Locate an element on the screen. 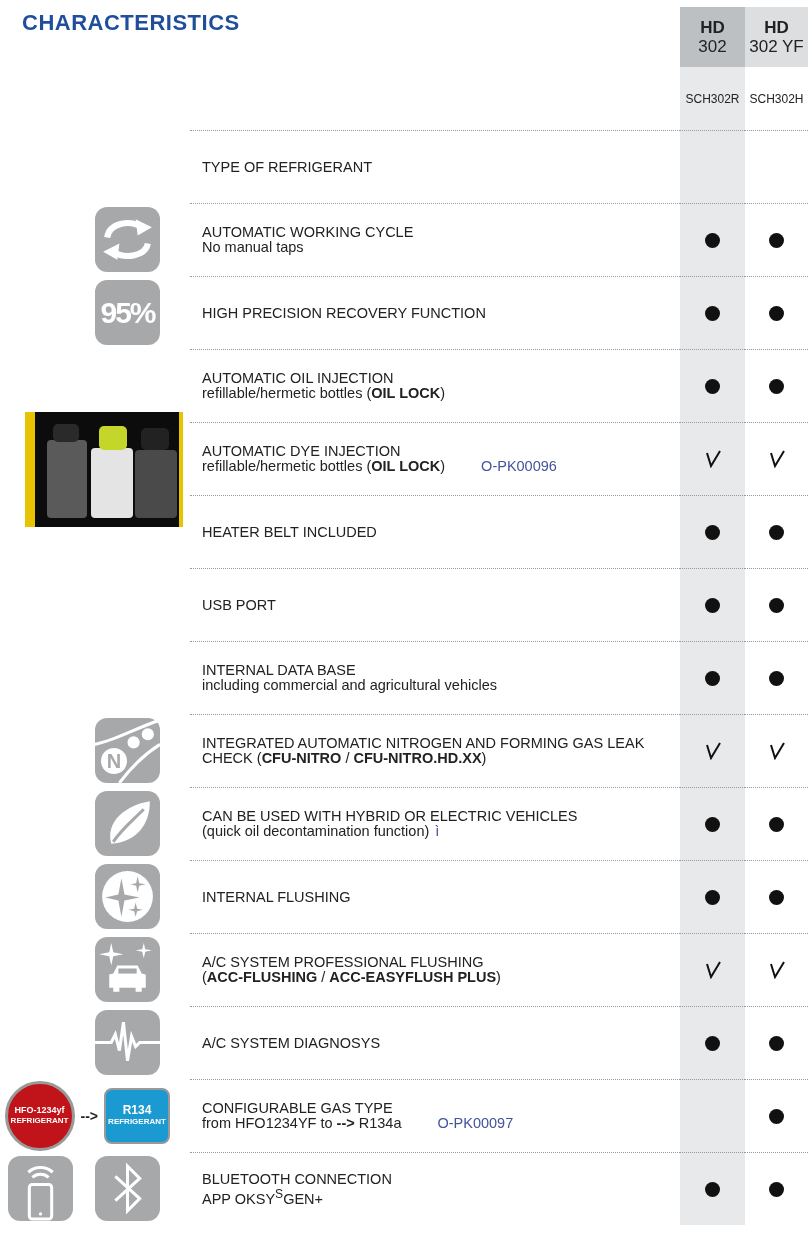 Image resolution: width=808 pixels, height=1239 pixels. percent-icon: 95% is located at coordinates (127, 312).